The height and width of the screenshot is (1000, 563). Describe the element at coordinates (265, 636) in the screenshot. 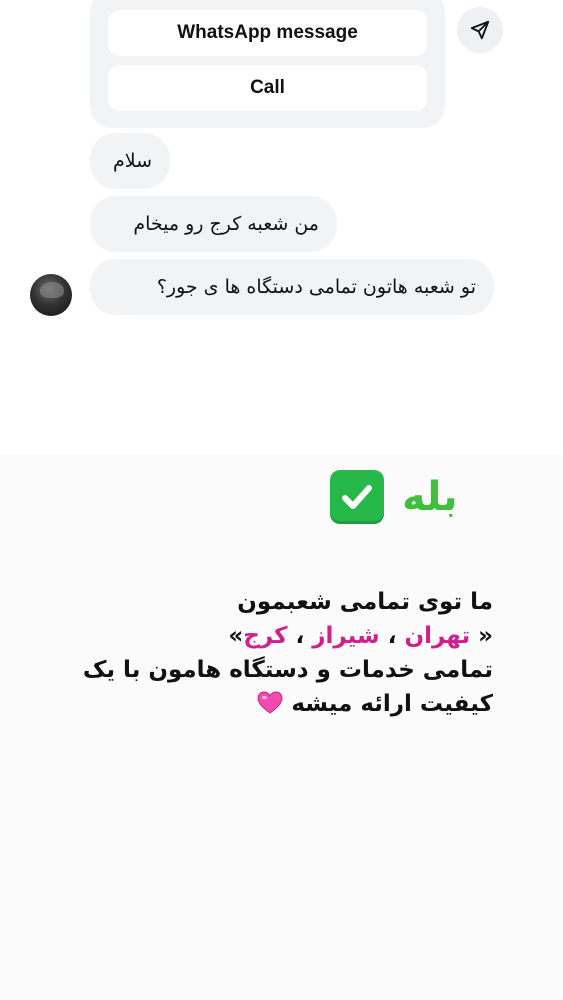

I see `city-karaj: کرج` at that location.